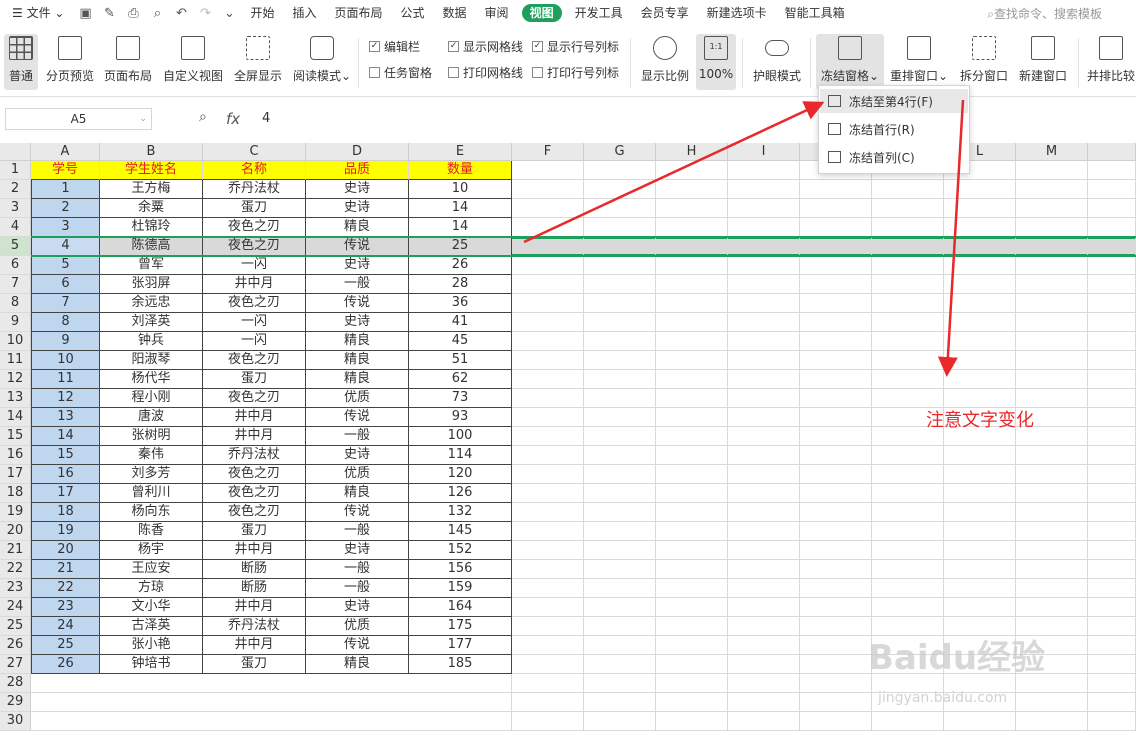 The width and height of the screenshot is (1136, 735). Describe the element at coordinates (575, 46) in the screenshot. I see `show-headers-checkbox: ✓ 显示行号列标` at that location.